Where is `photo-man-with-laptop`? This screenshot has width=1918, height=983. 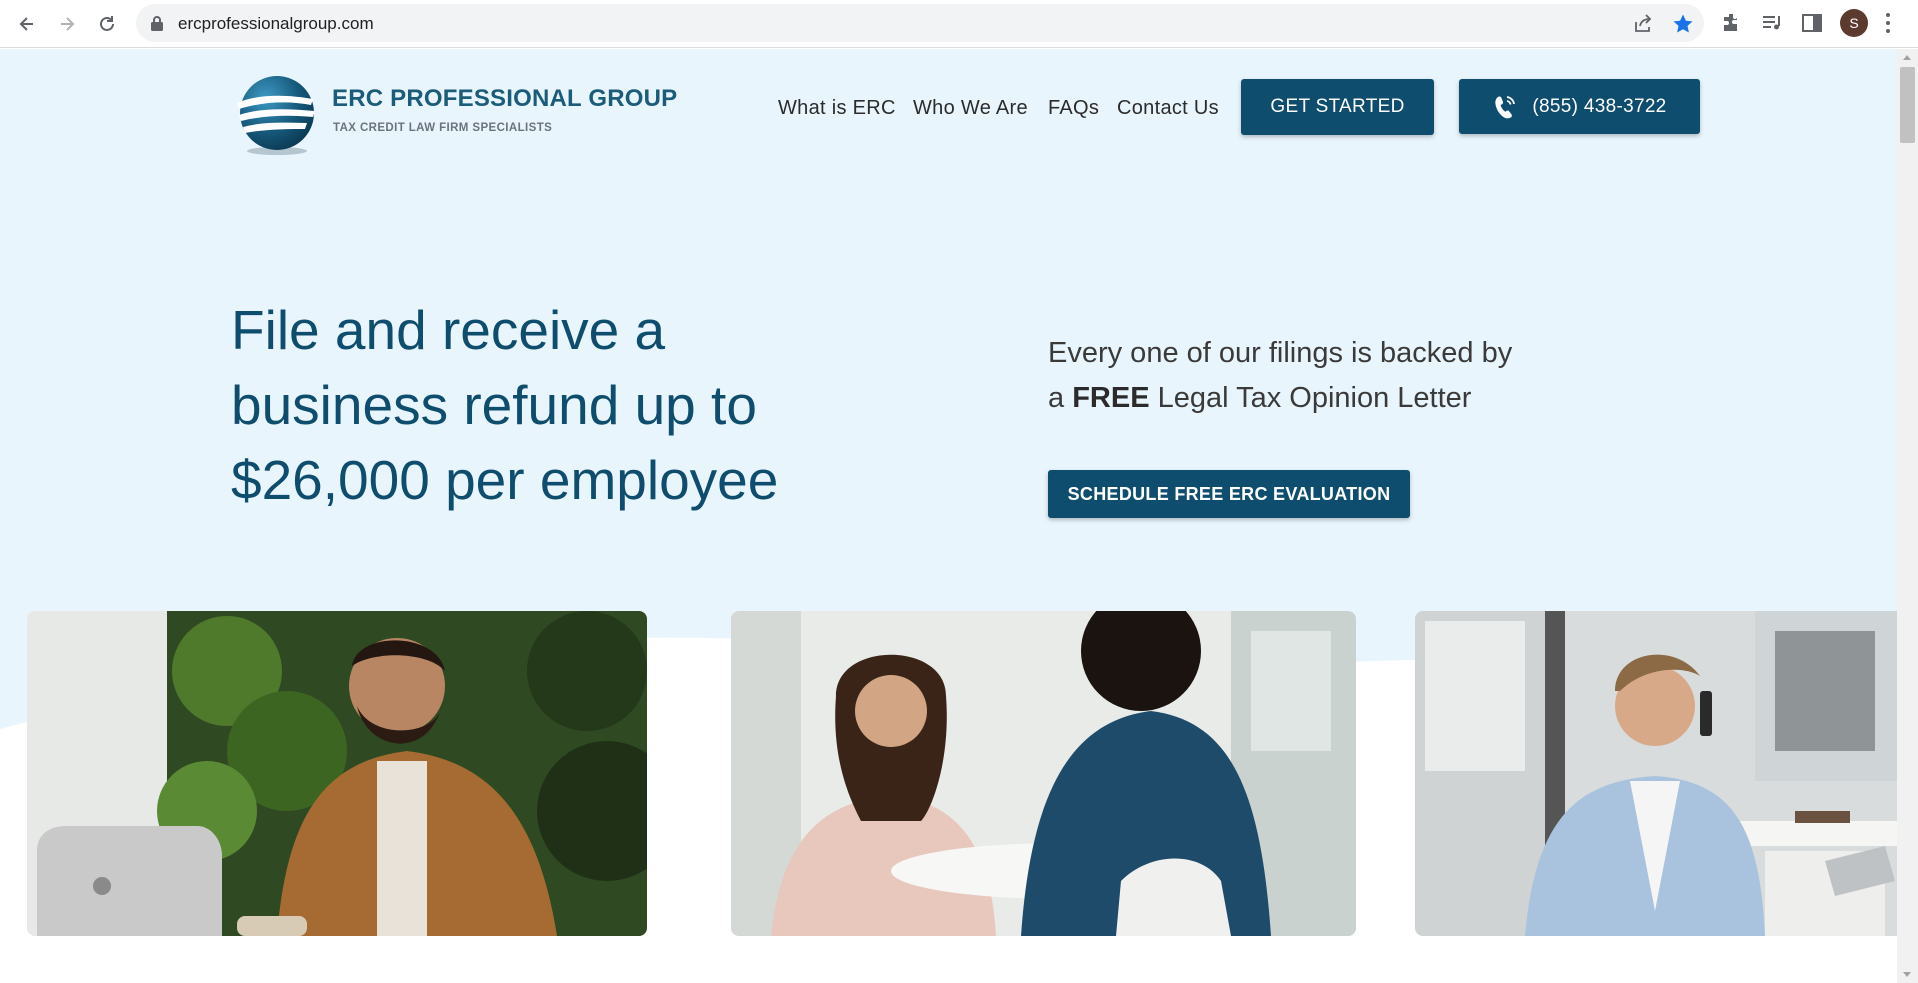
photo-man-with-laptop is located at coordinates (337, 773).